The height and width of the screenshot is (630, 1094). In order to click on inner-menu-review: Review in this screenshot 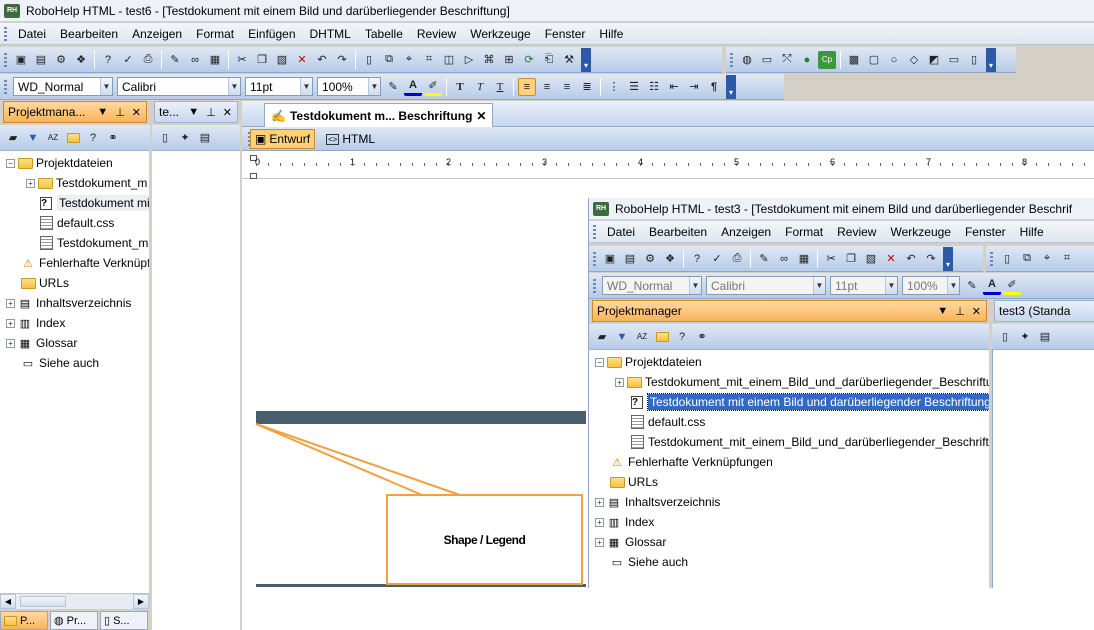, I will do `click(856, 232)`.